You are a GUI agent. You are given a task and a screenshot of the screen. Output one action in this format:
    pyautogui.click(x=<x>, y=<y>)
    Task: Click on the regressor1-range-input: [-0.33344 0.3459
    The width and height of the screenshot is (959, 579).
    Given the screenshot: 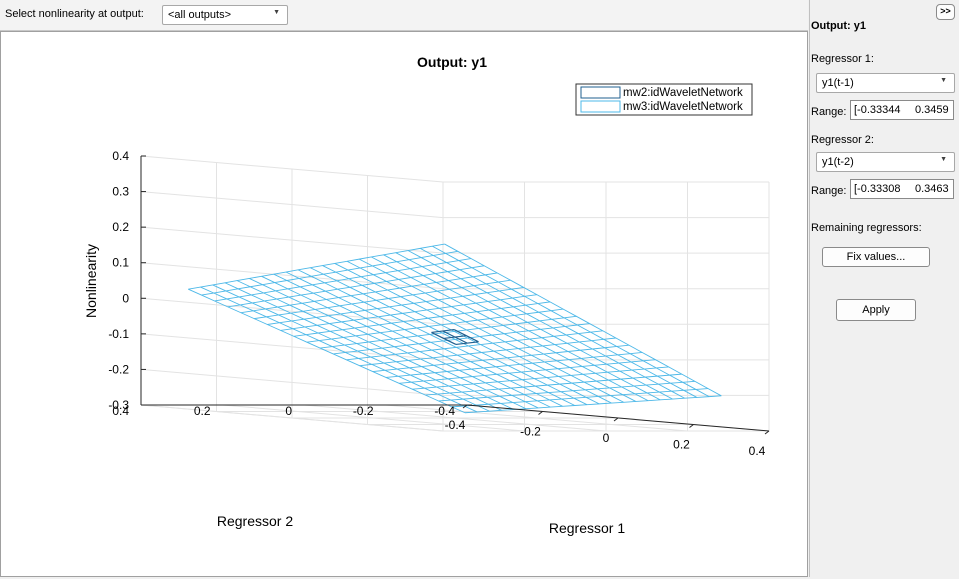 What is the action you would take?
    pyautogui.click(x=902, y=110)
    